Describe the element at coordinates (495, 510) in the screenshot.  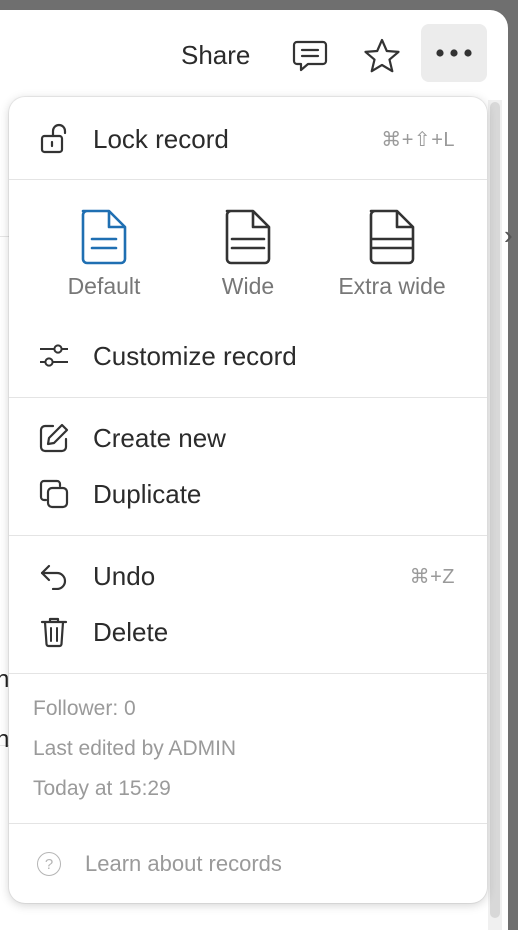
I see `page-scrollbar-thumb` at that location.